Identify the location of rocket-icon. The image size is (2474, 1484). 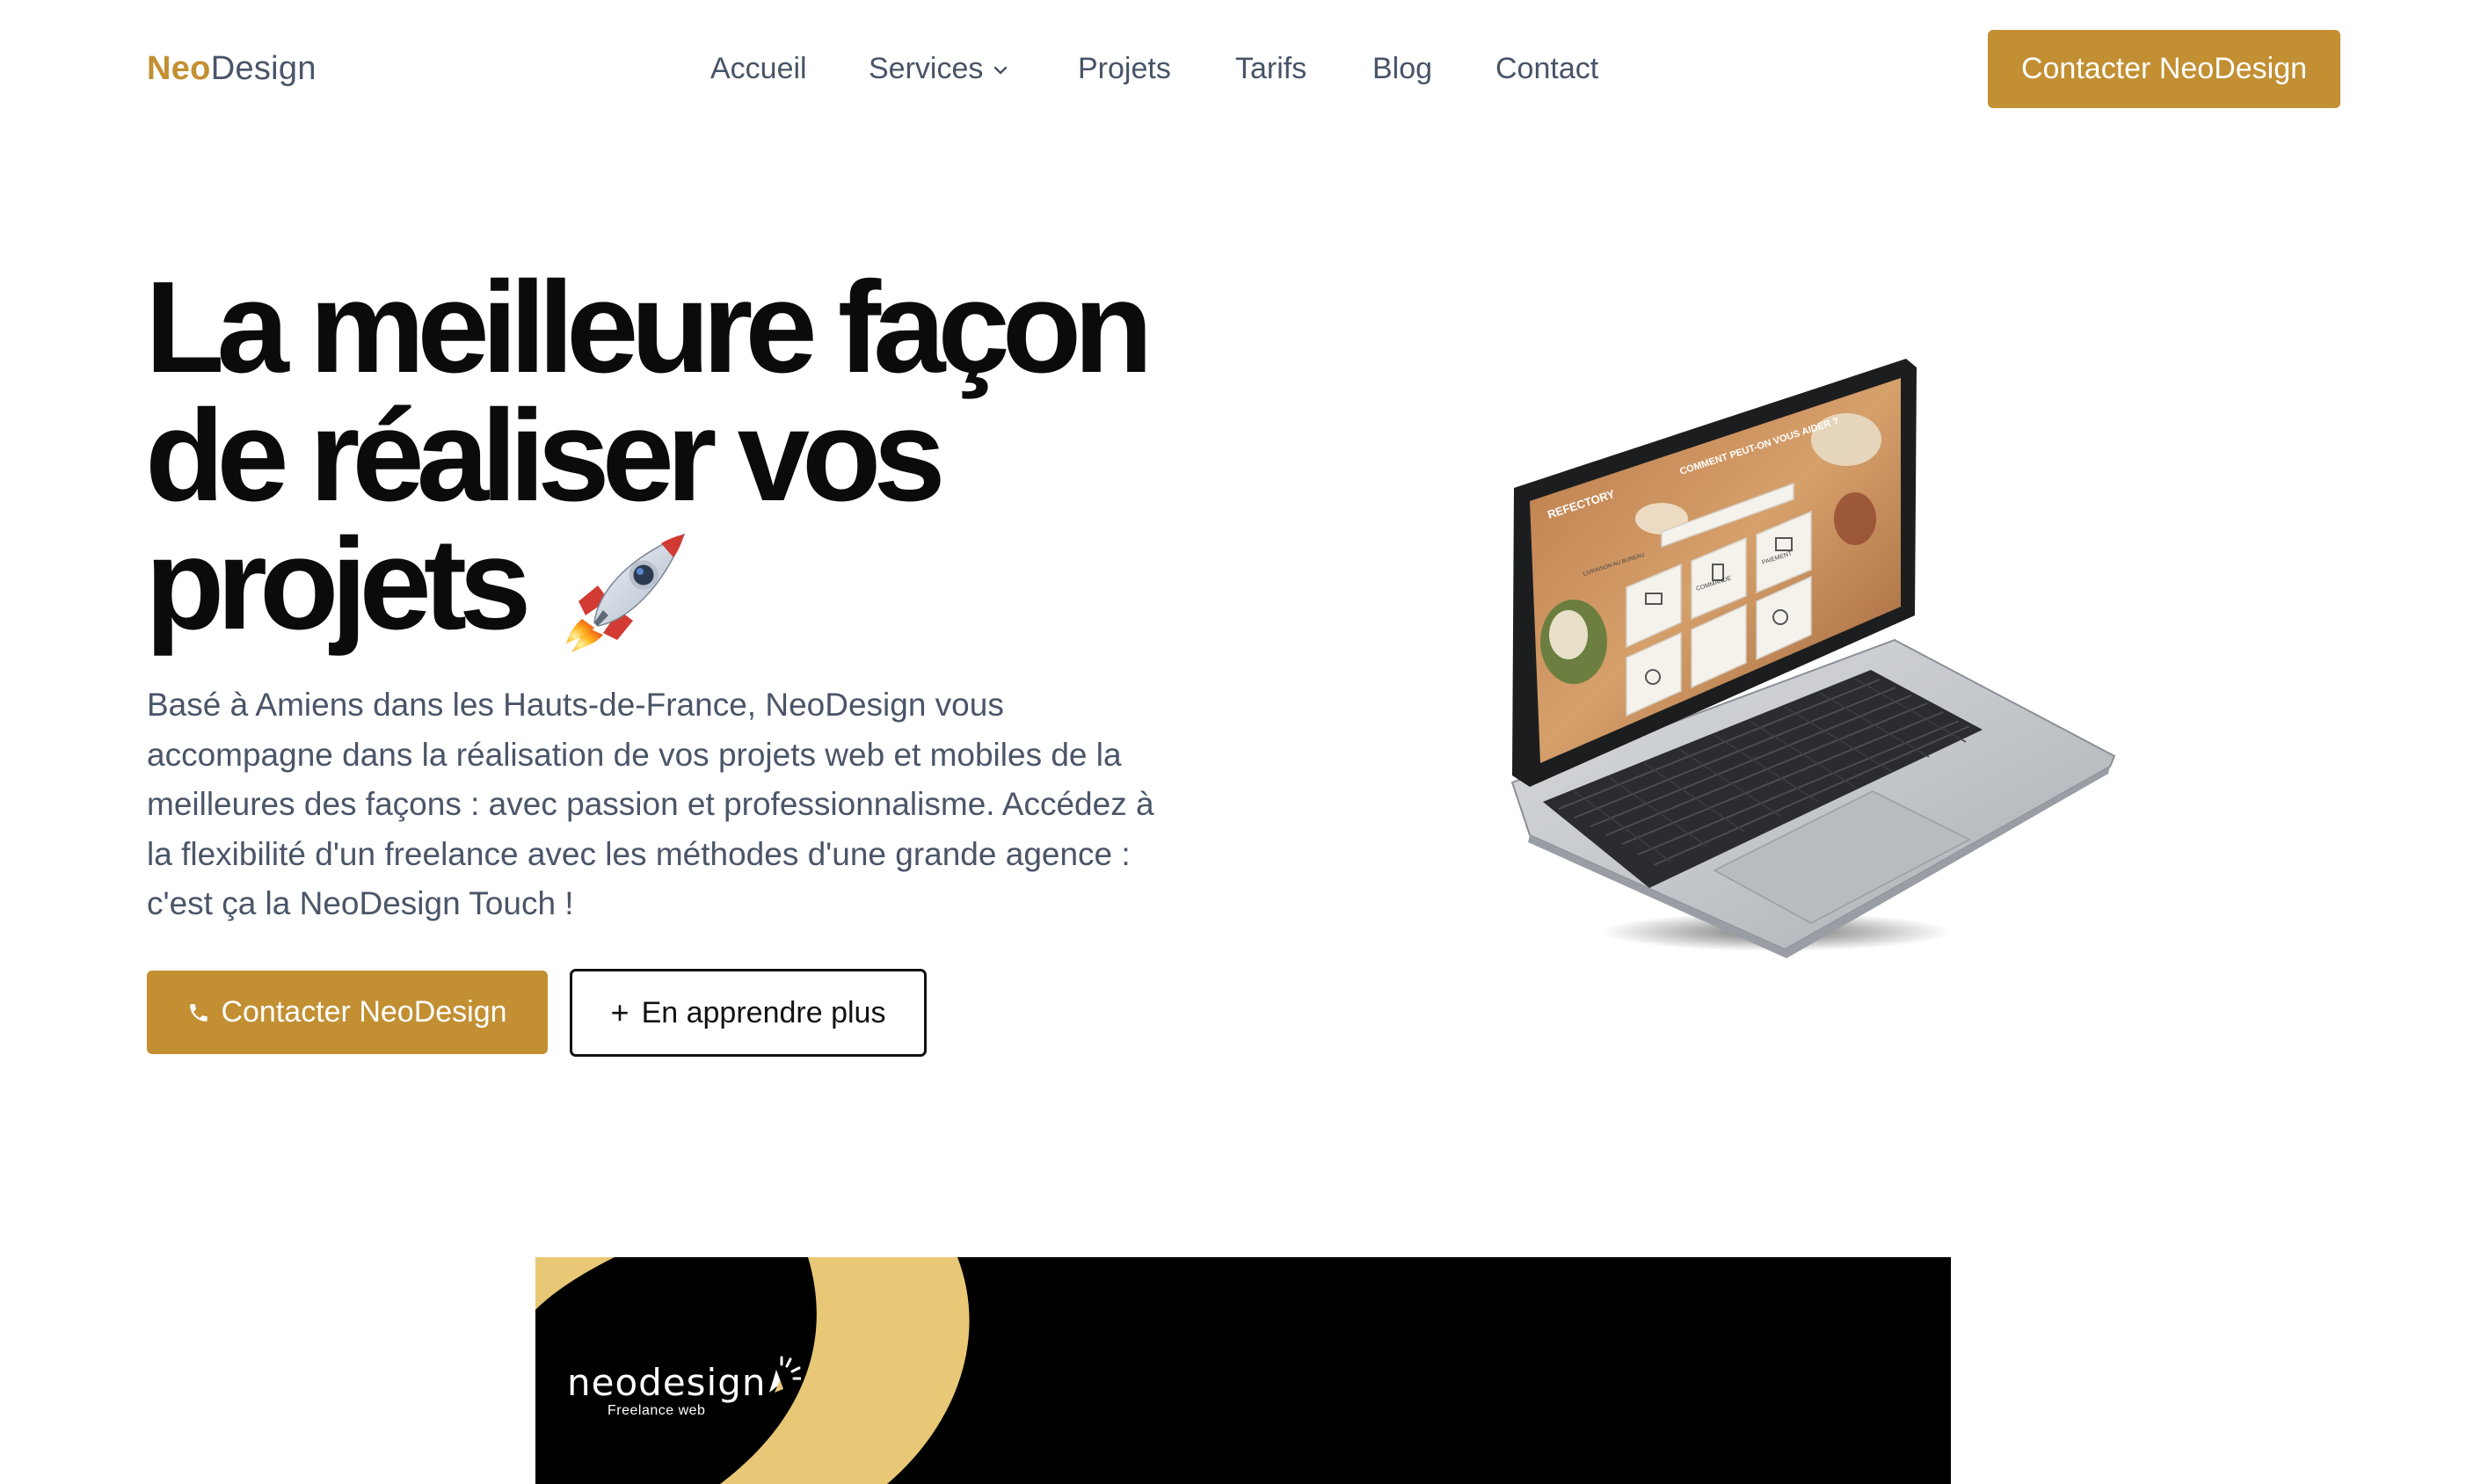
(626, 592).